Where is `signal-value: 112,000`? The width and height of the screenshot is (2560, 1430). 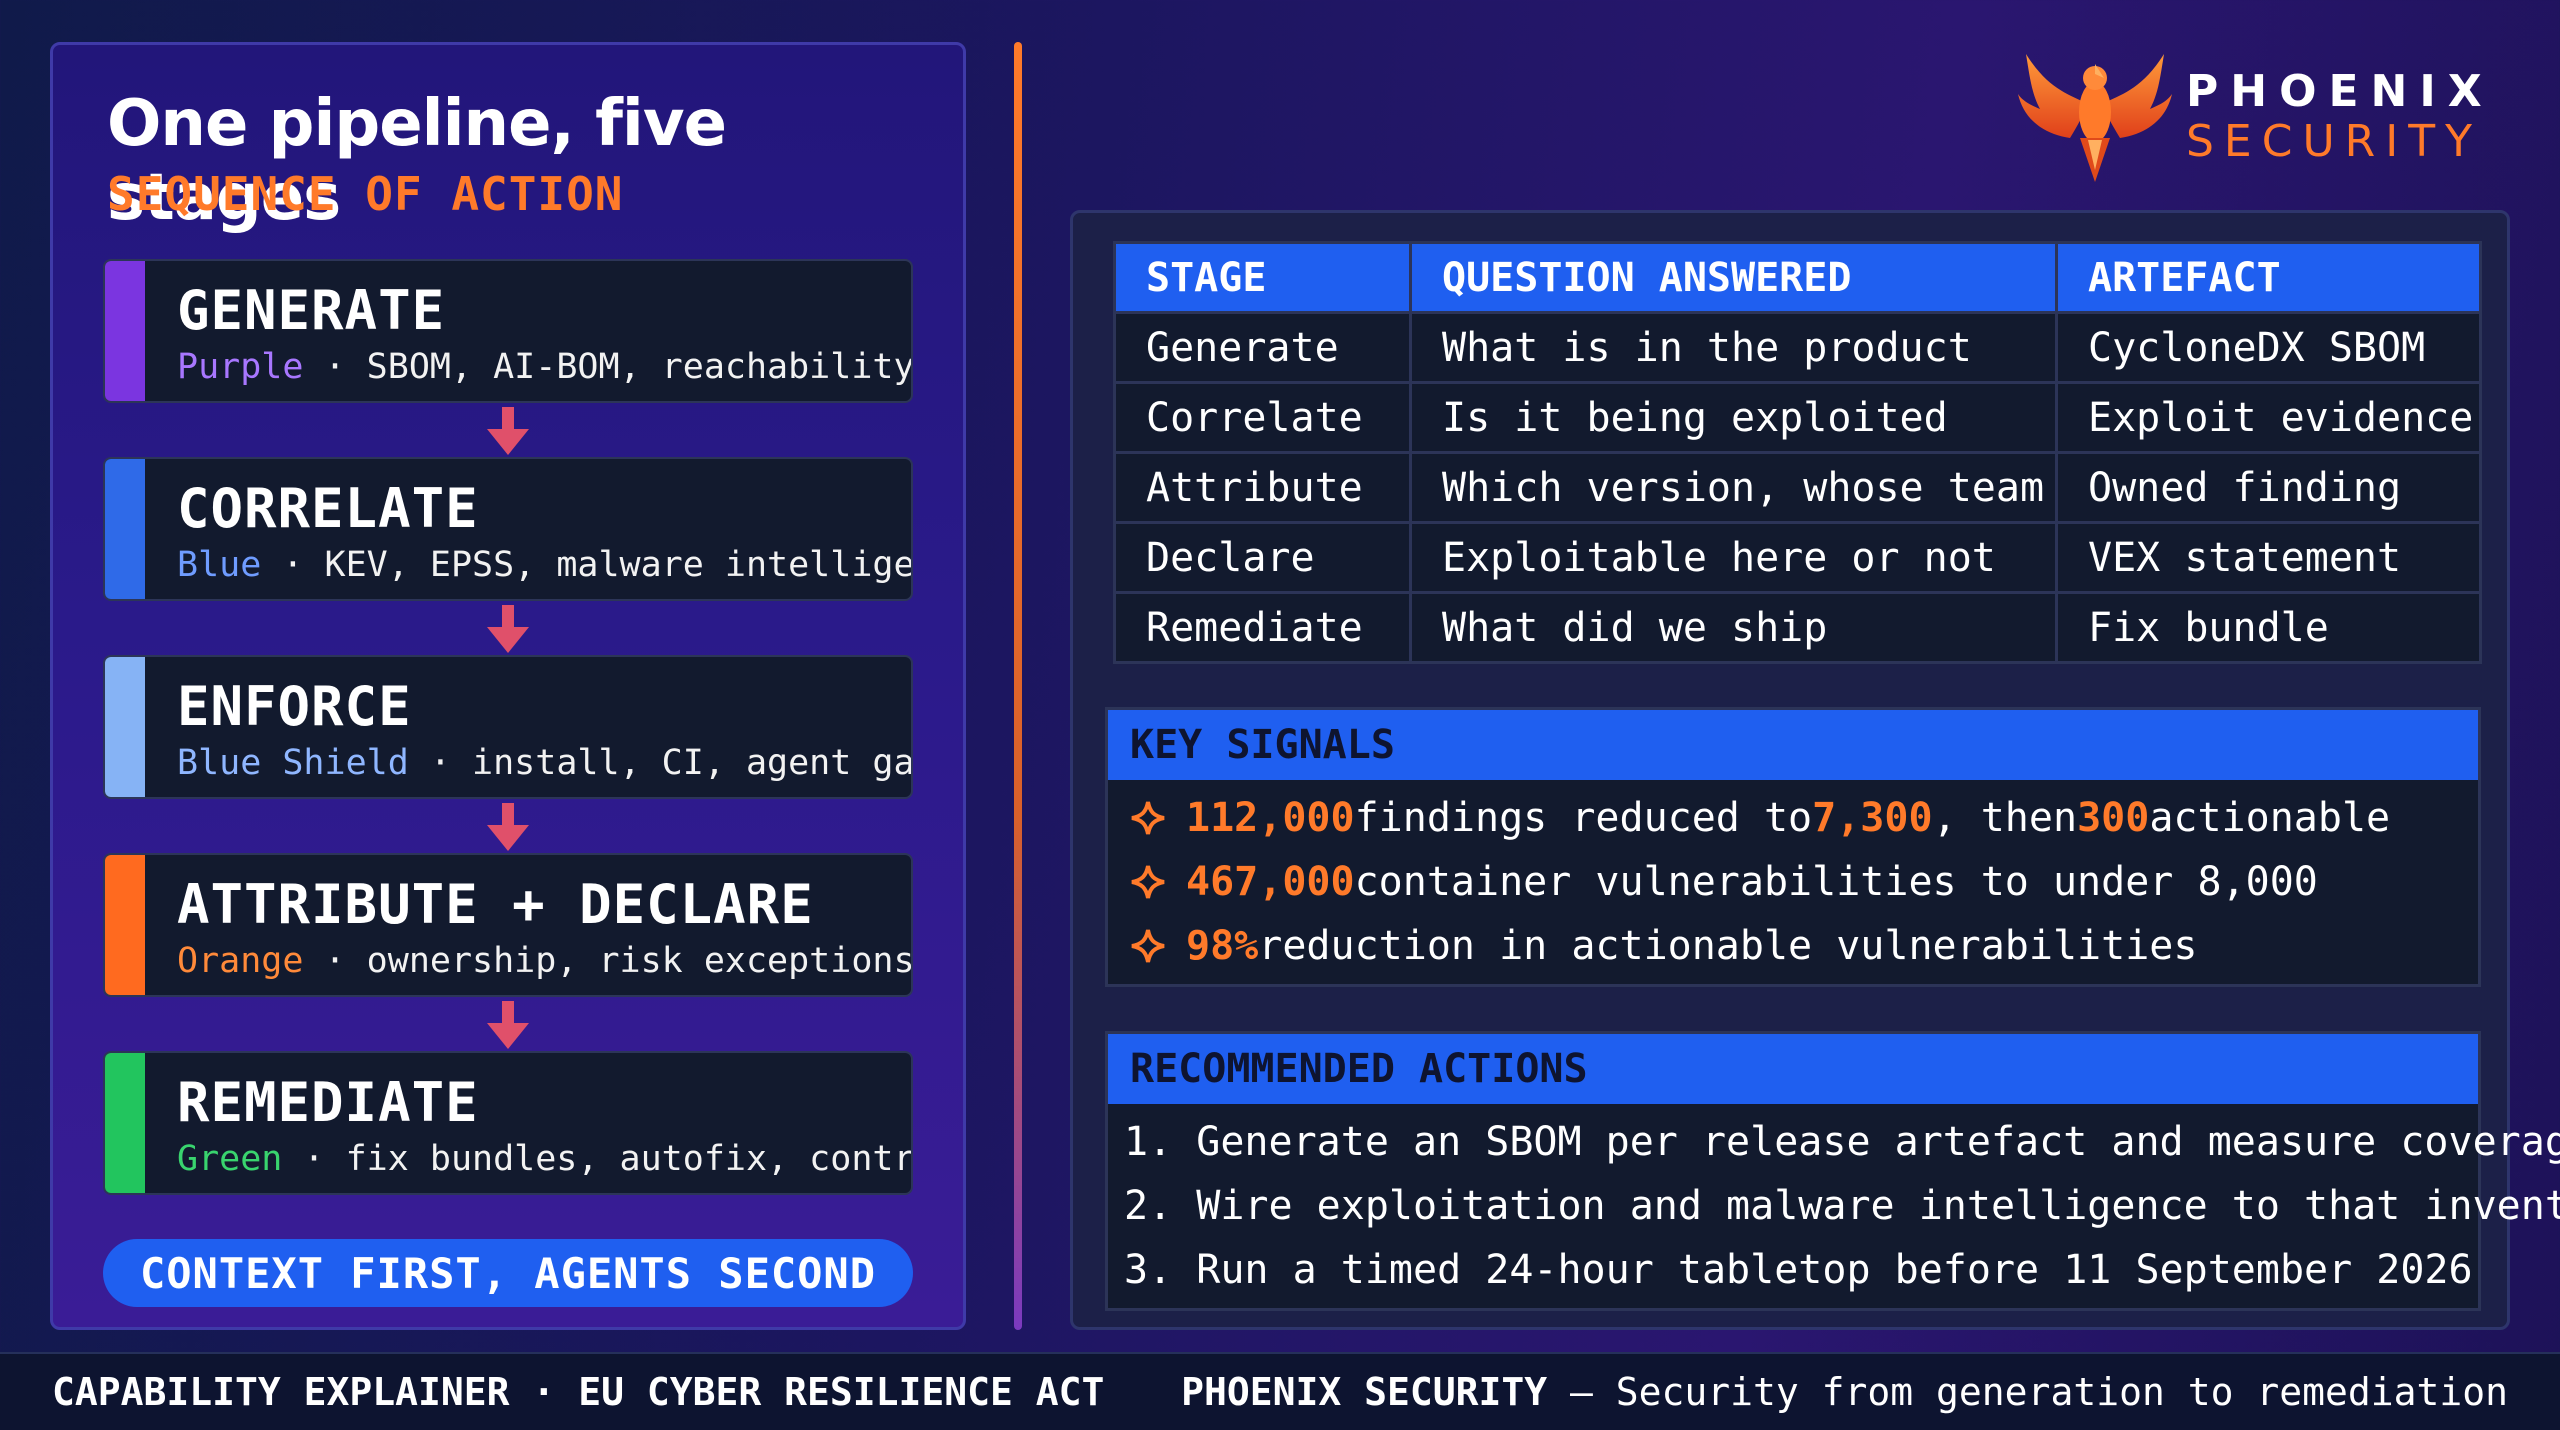 signal-value: 112,000 is located at coordinates (1270, 818).